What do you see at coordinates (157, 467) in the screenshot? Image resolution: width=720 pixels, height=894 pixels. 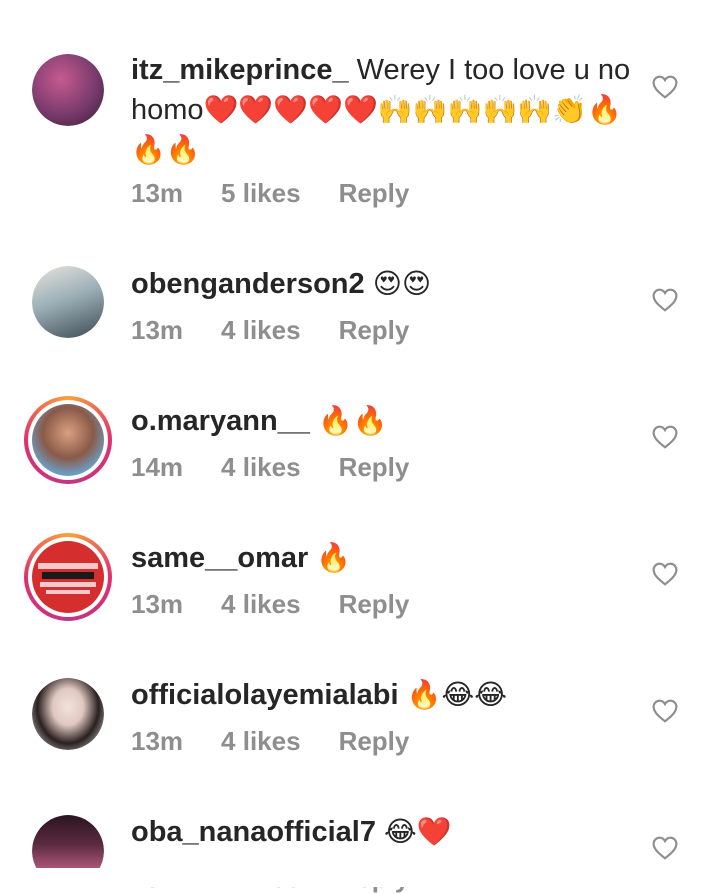 I see `timestamp: 14m` at bounding box center [157, 467].